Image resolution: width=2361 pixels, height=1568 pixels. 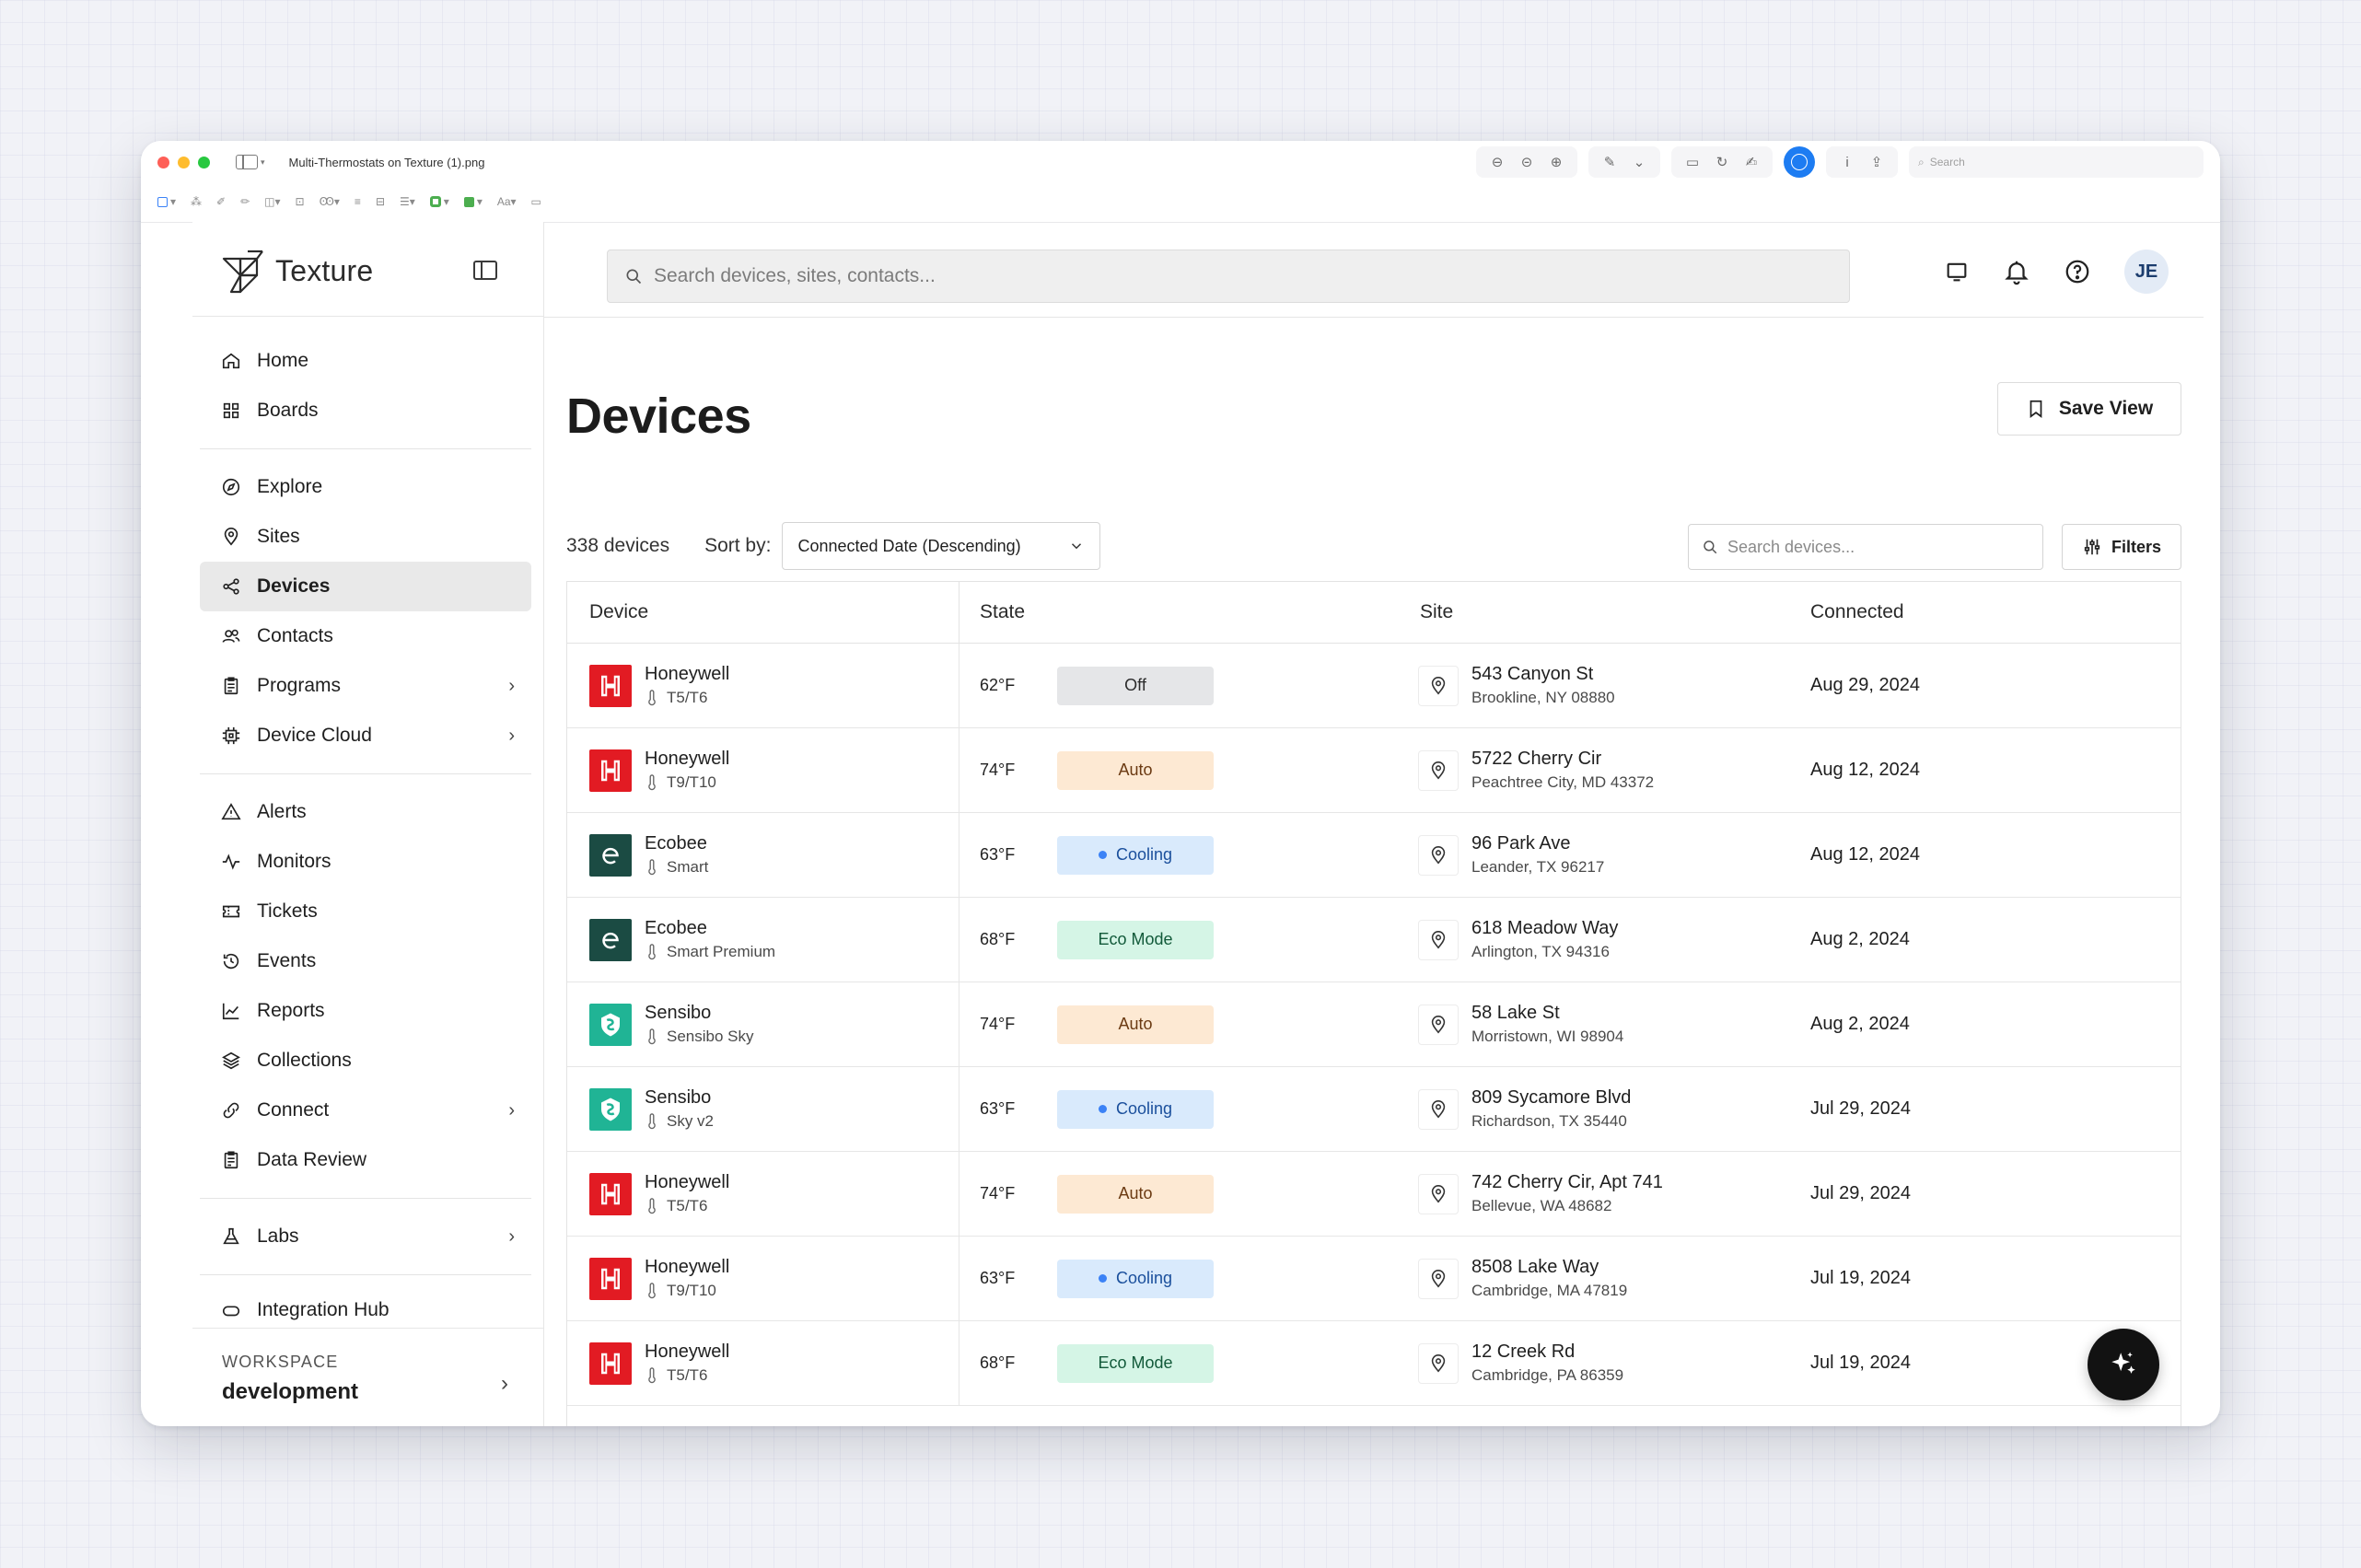 I want to click on comment-icon: ▭, so click(x=536, y=201).